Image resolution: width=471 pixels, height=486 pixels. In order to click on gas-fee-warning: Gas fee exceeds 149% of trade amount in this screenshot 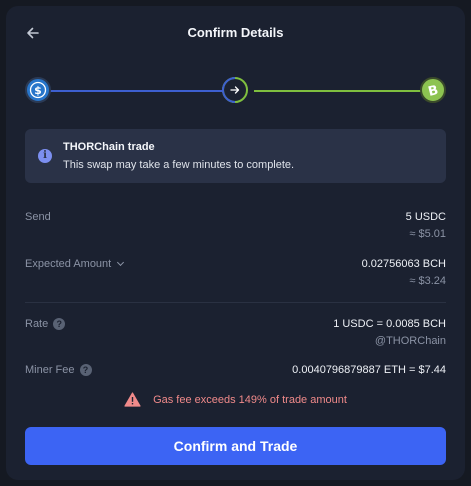, I will do `click(235, 399)`.